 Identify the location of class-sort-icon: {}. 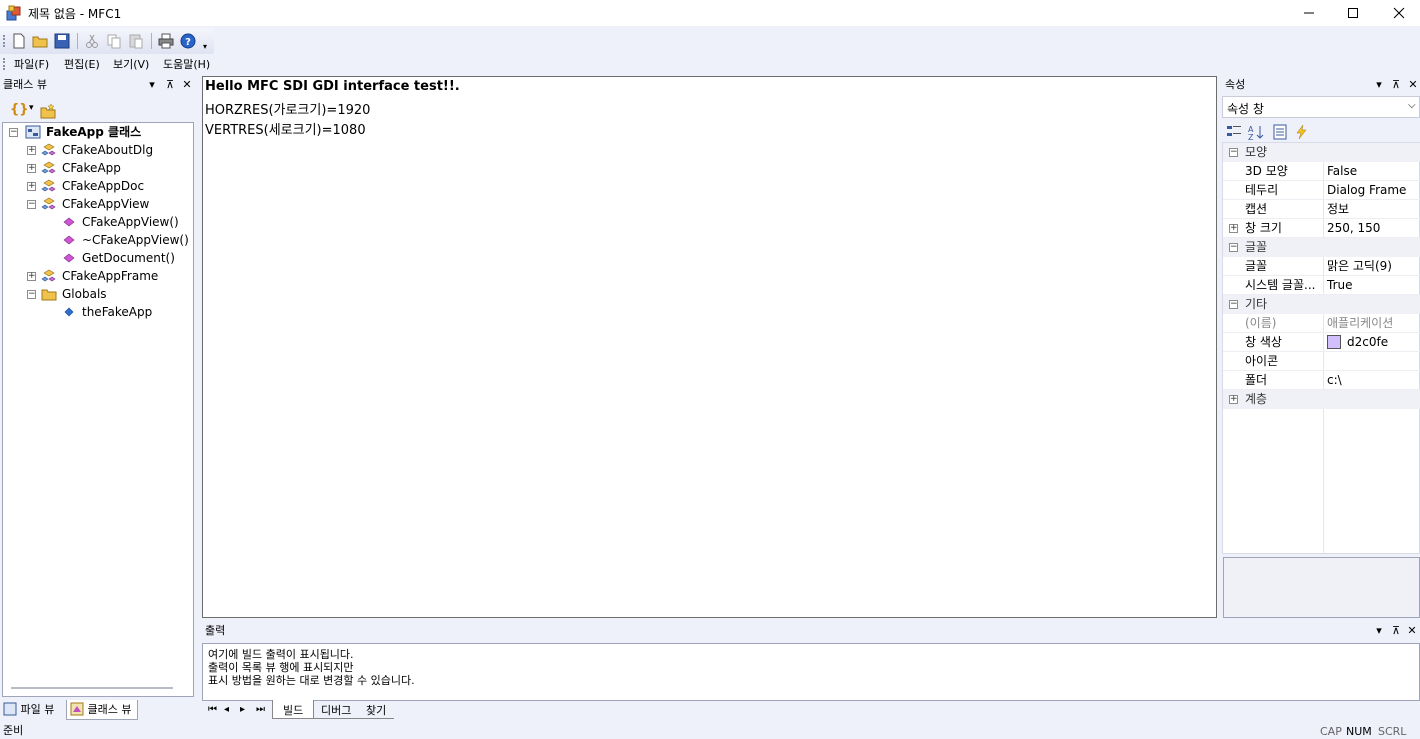
(19, 109).